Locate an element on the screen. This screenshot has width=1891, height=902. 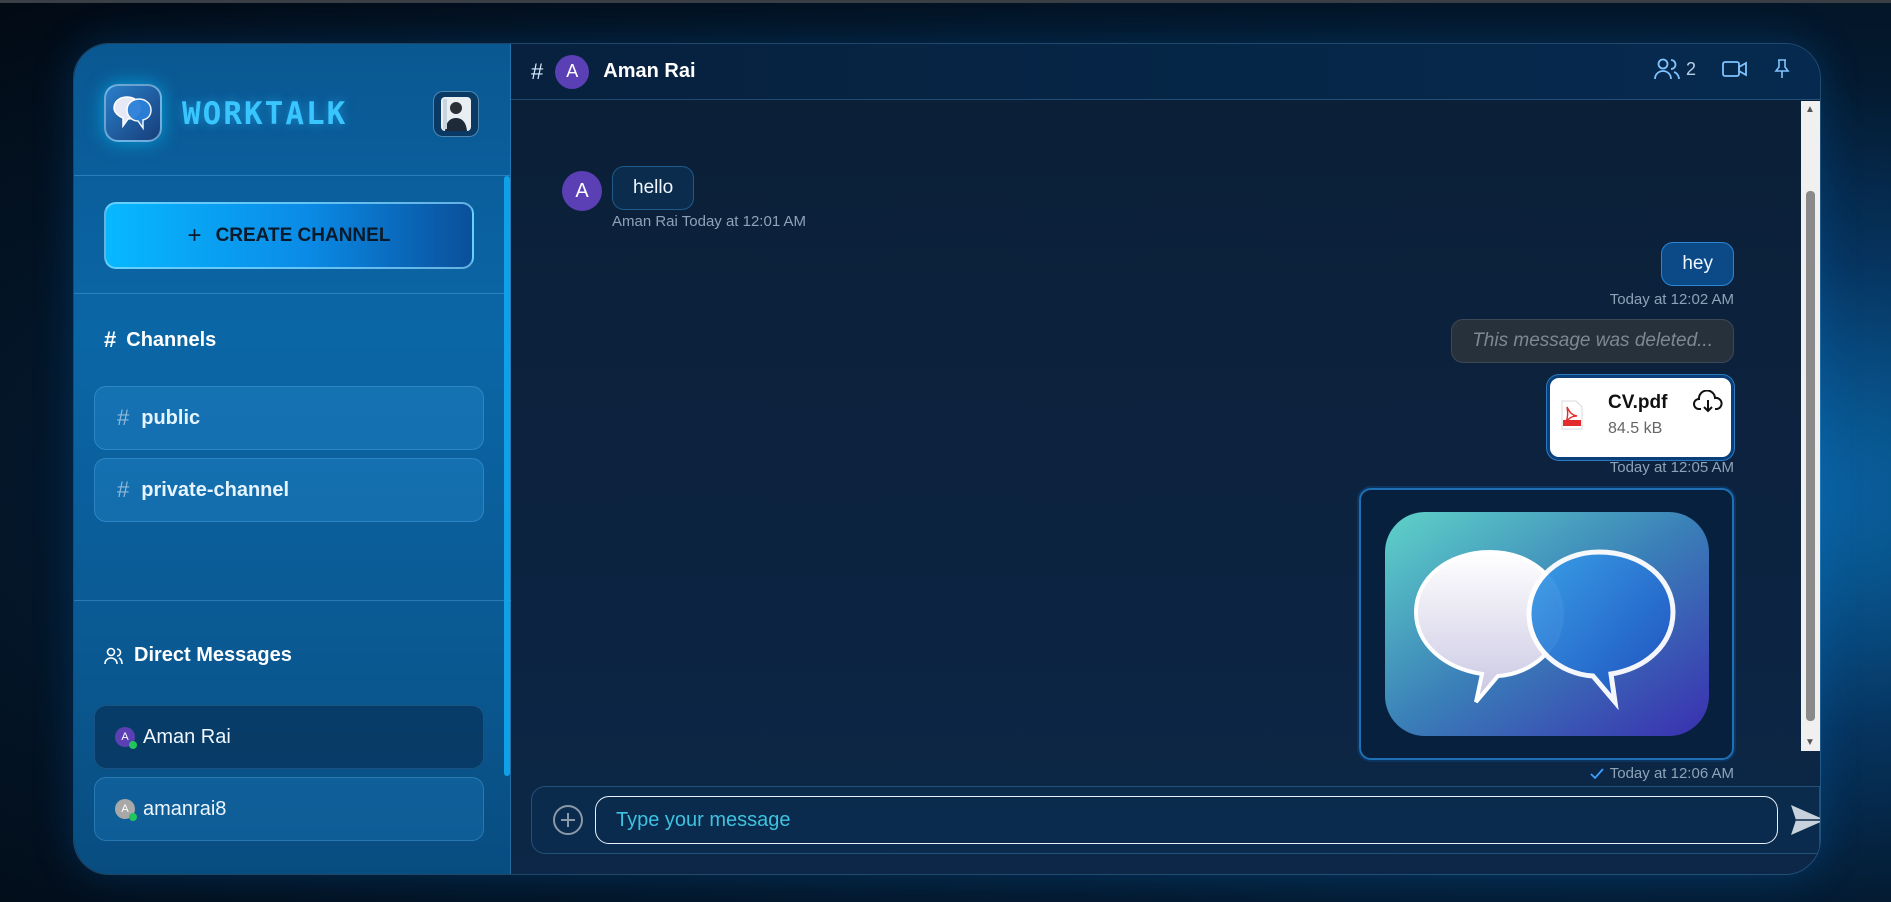
app-logo is located at coordinates (133, 113).